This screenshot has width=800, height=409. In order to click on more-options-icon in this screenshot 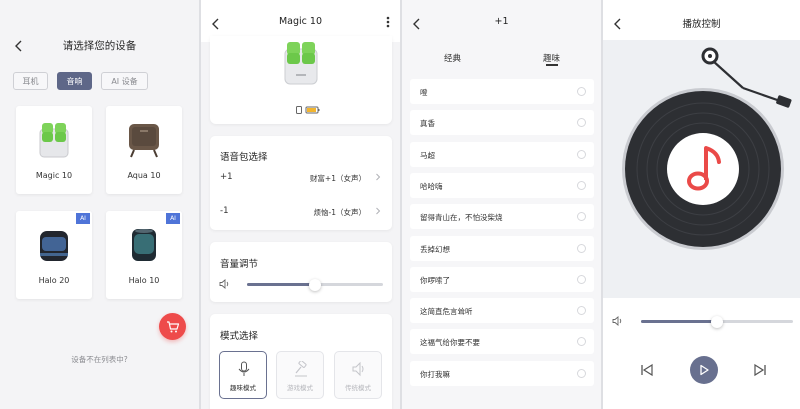, I will do `click(388, 22)`.